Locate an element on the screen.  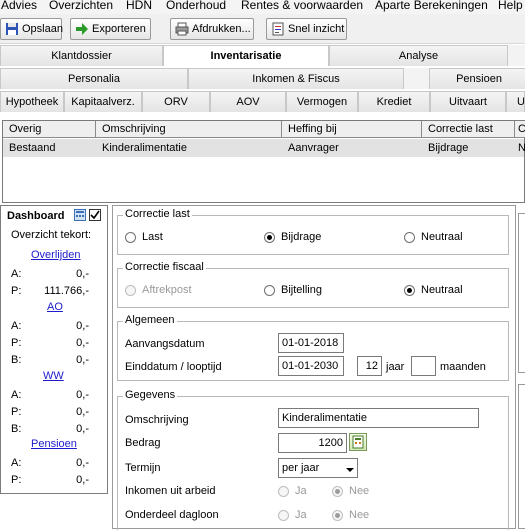
radio-last-label: Last is located at coordinates (152, 237).